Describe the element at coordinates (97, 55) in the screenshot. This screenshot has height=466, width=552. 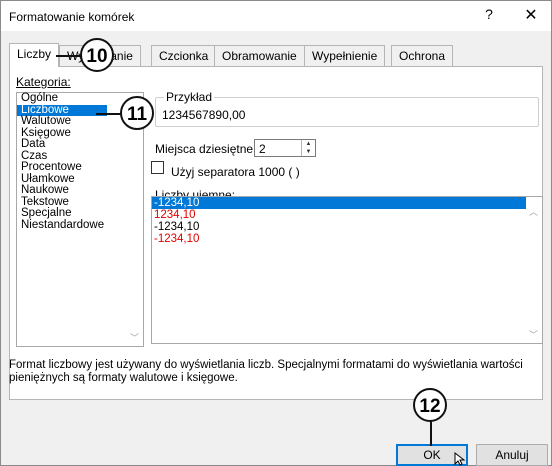
I see `callout-badge: 10` at that location.